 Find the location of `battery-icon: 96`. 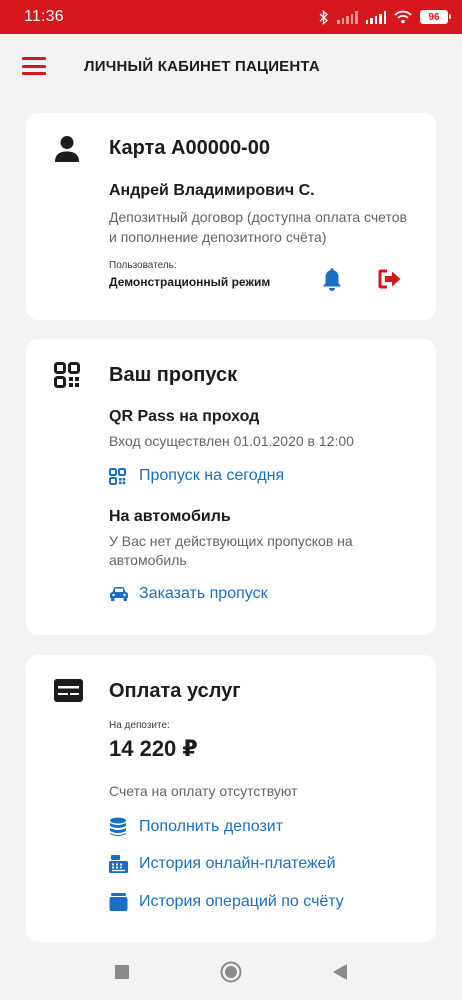

battery-icon: 96 is located at coordinates (435, 17).